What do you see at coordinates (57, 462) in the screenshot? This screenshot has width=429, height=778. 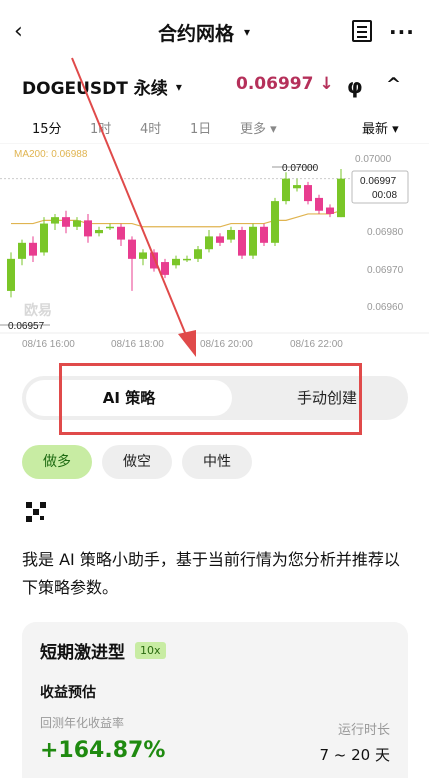 I see `pill-long: 做多` at bounding box center [57, 462].